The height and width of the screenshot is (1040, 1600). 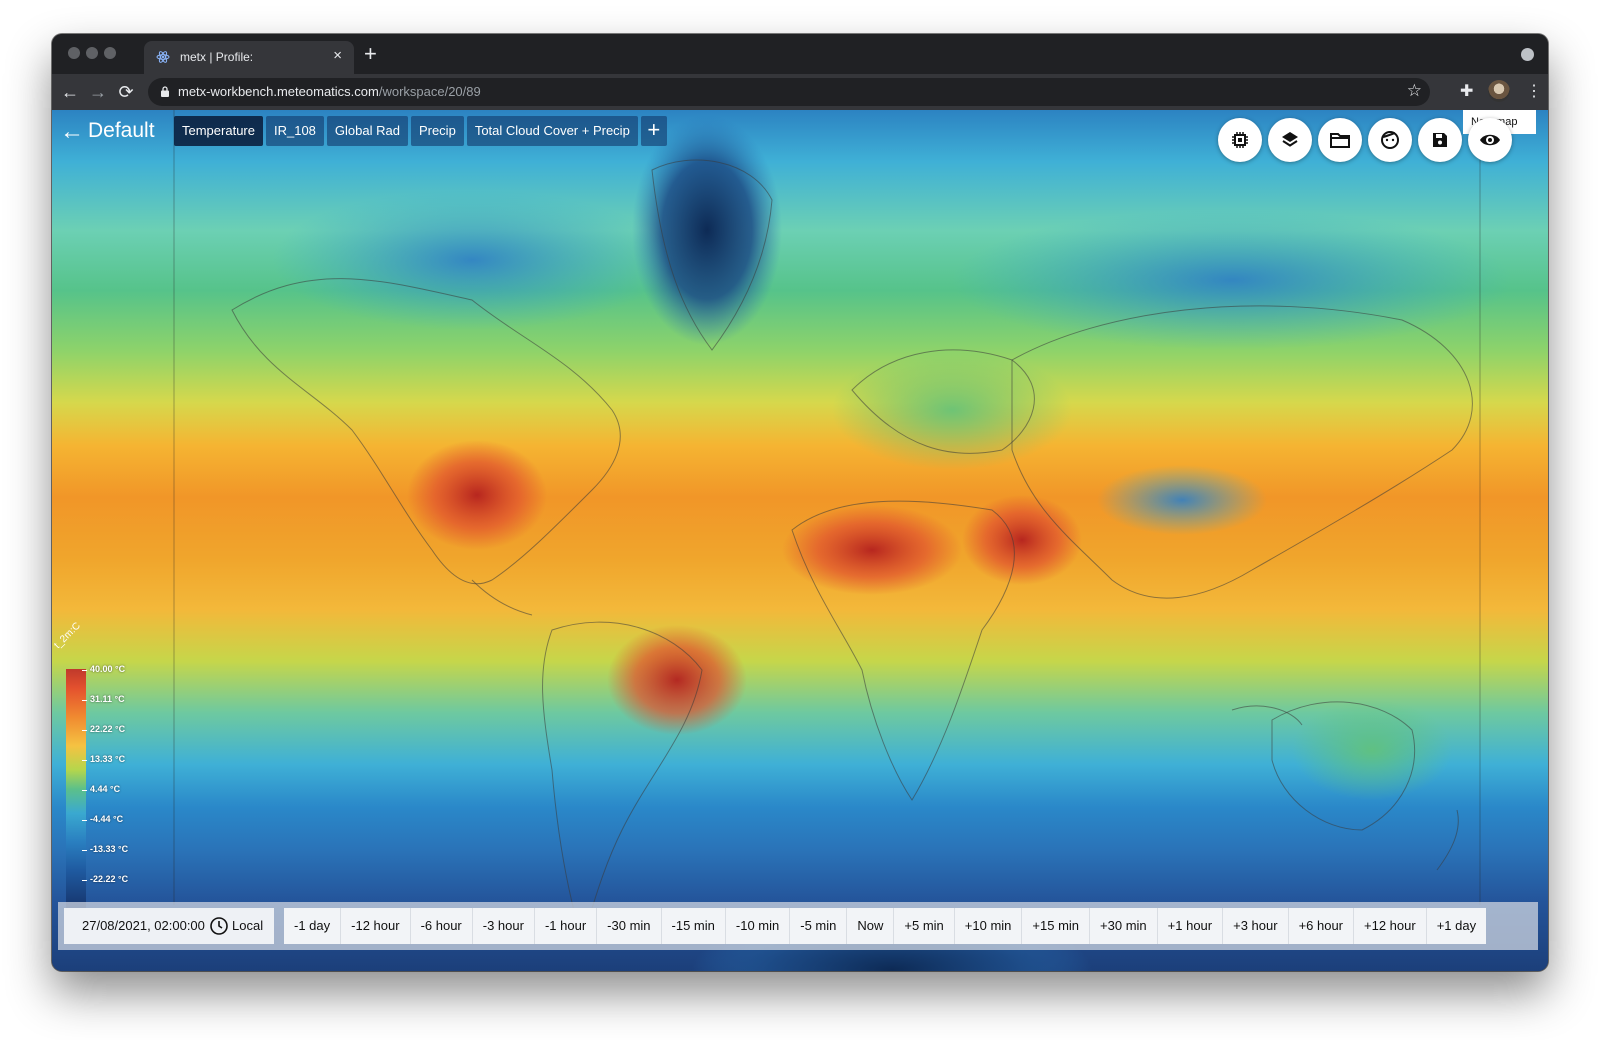 I want to click on legend-label: 13.33 °C, so click(x=108, y=759).